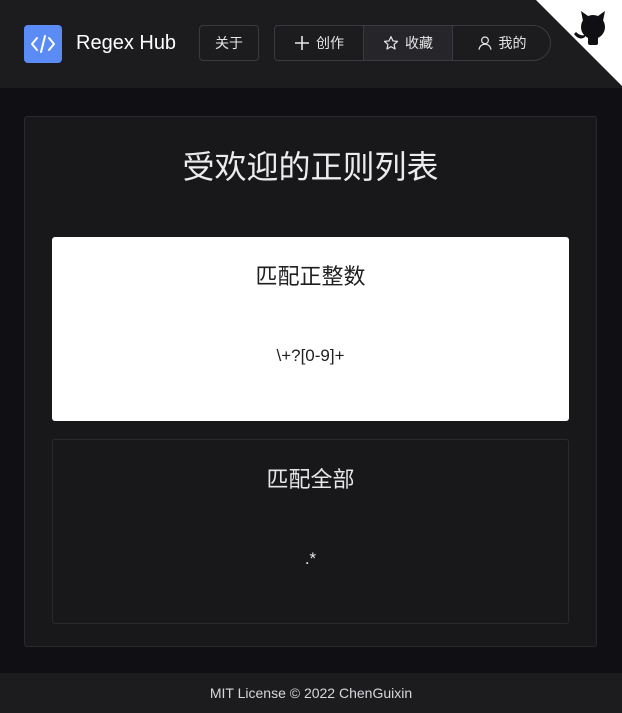 This screenshot has height=713, width=622. I want to click on star-icon, so click(391, 43).